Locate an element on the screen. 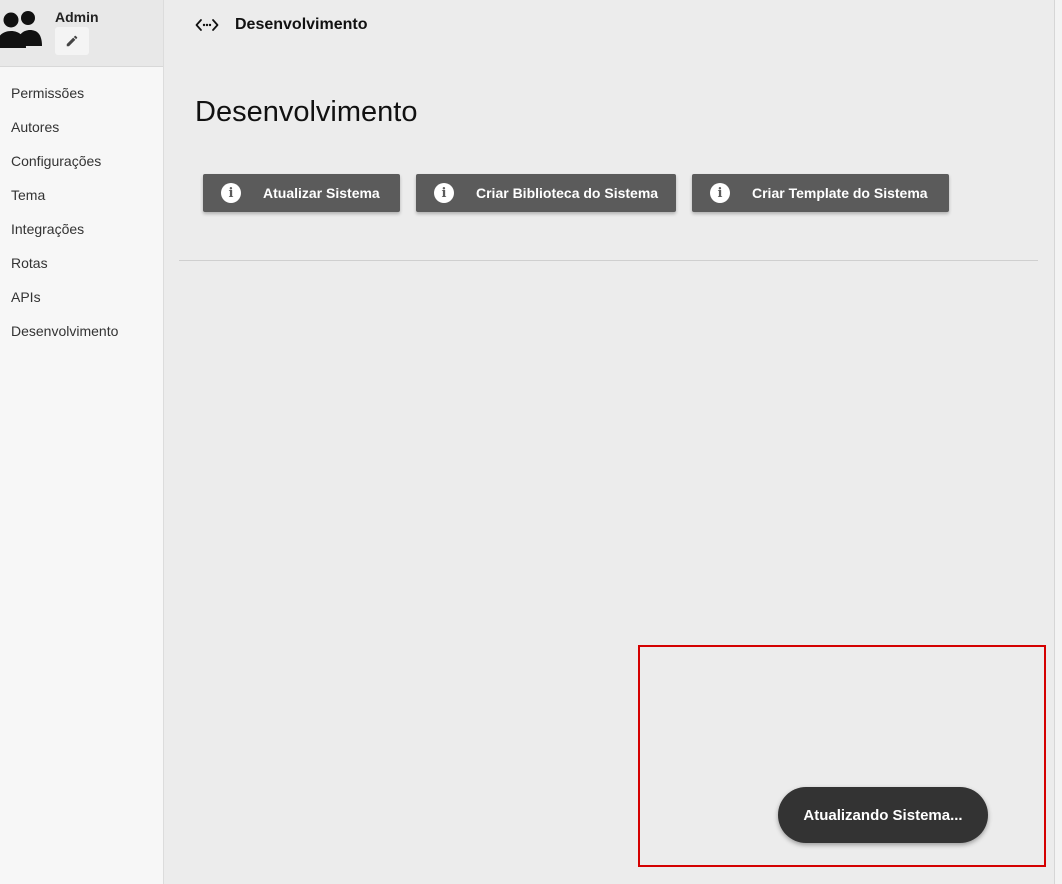 This screenshot has height=884, width=1062. create-library-label: Criar Biblioteca do Sistema is located at coordinates (567, 193).